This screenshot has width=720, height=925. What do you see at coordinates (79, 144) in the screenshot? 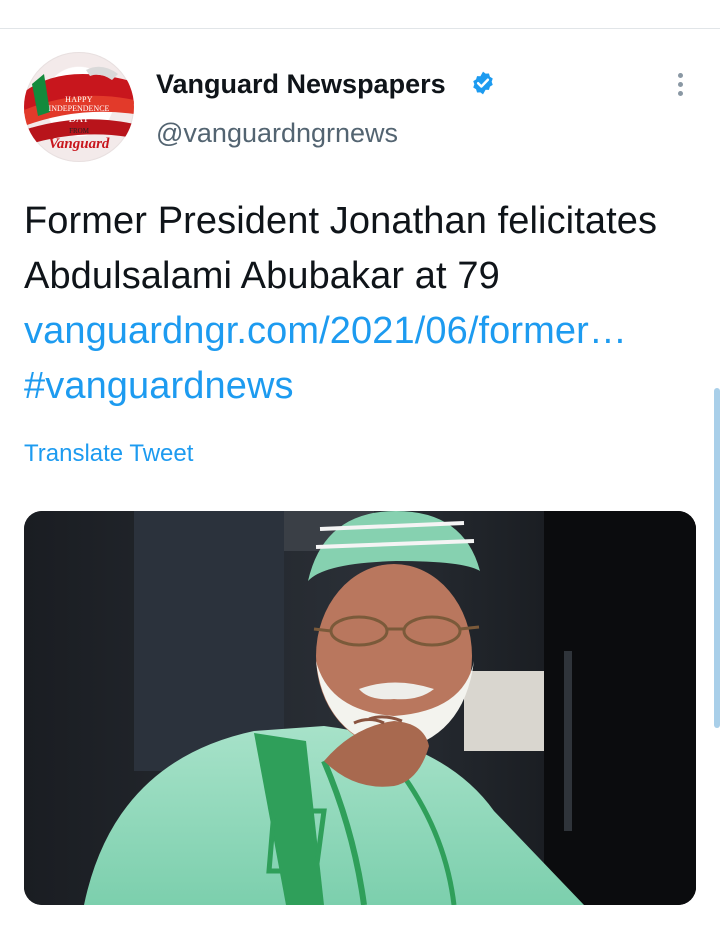
I see `avatar-line-5: Vanguard` at bounding box center [79, 144].